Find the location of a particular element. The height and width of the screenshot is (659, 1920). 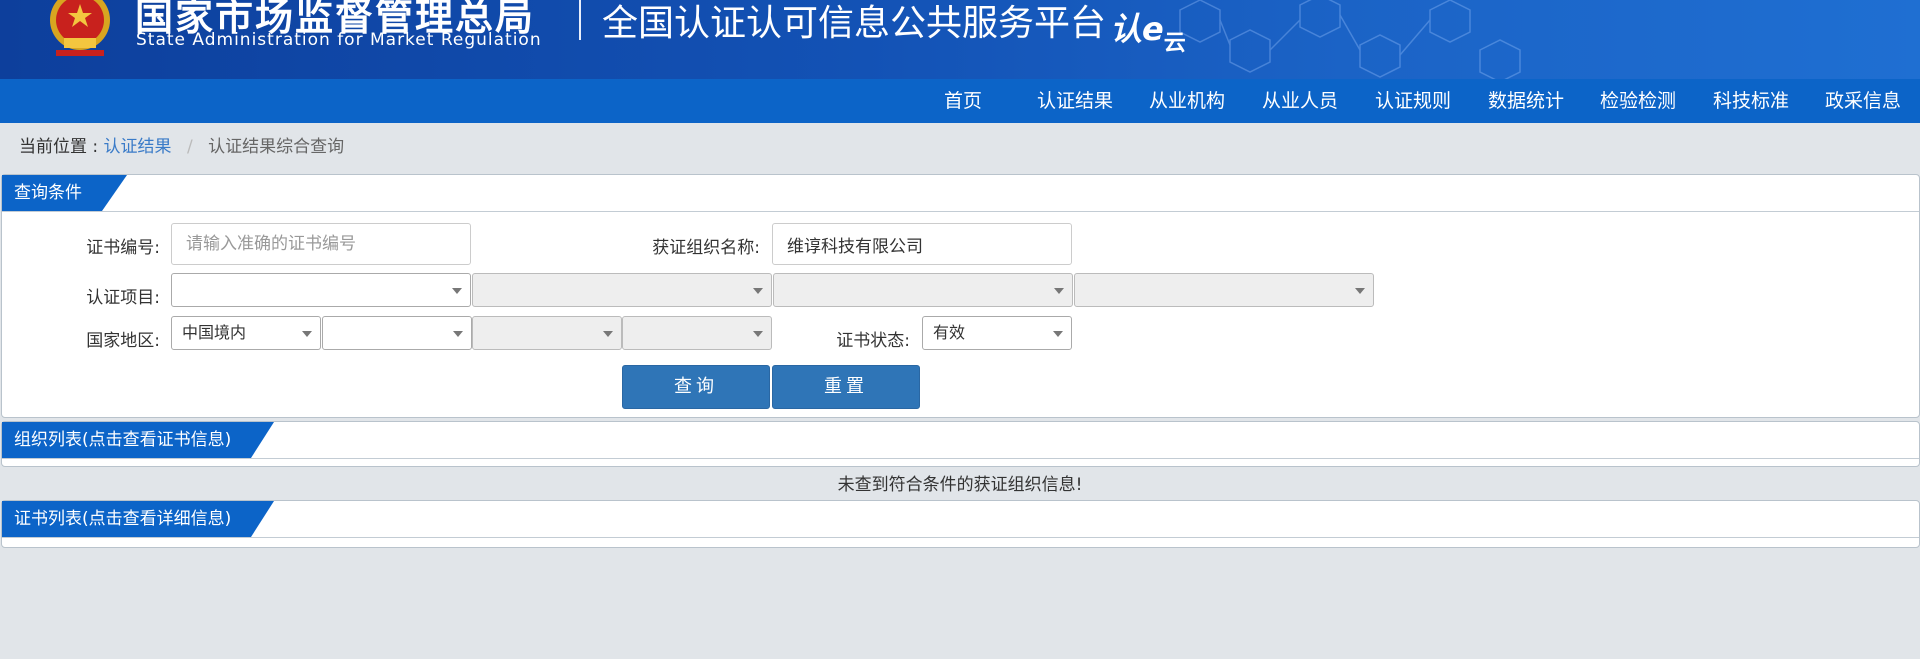

hexagon-pattern-decoration is located at coordinates (1350, 39).